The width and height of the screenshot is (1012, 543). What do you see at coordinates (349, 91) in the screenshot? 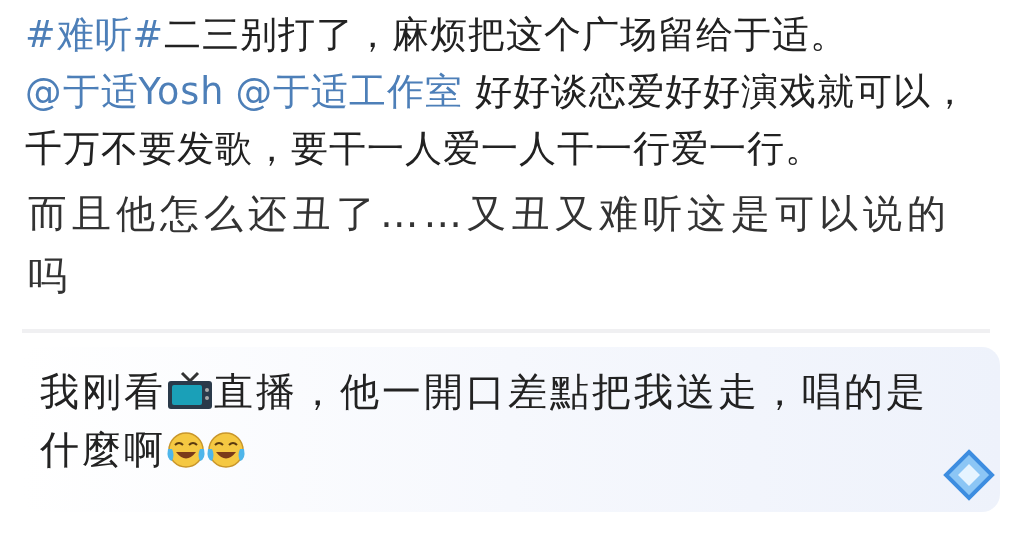
I see `mention-link: @于适工作室` at bounding box center [349, 91].